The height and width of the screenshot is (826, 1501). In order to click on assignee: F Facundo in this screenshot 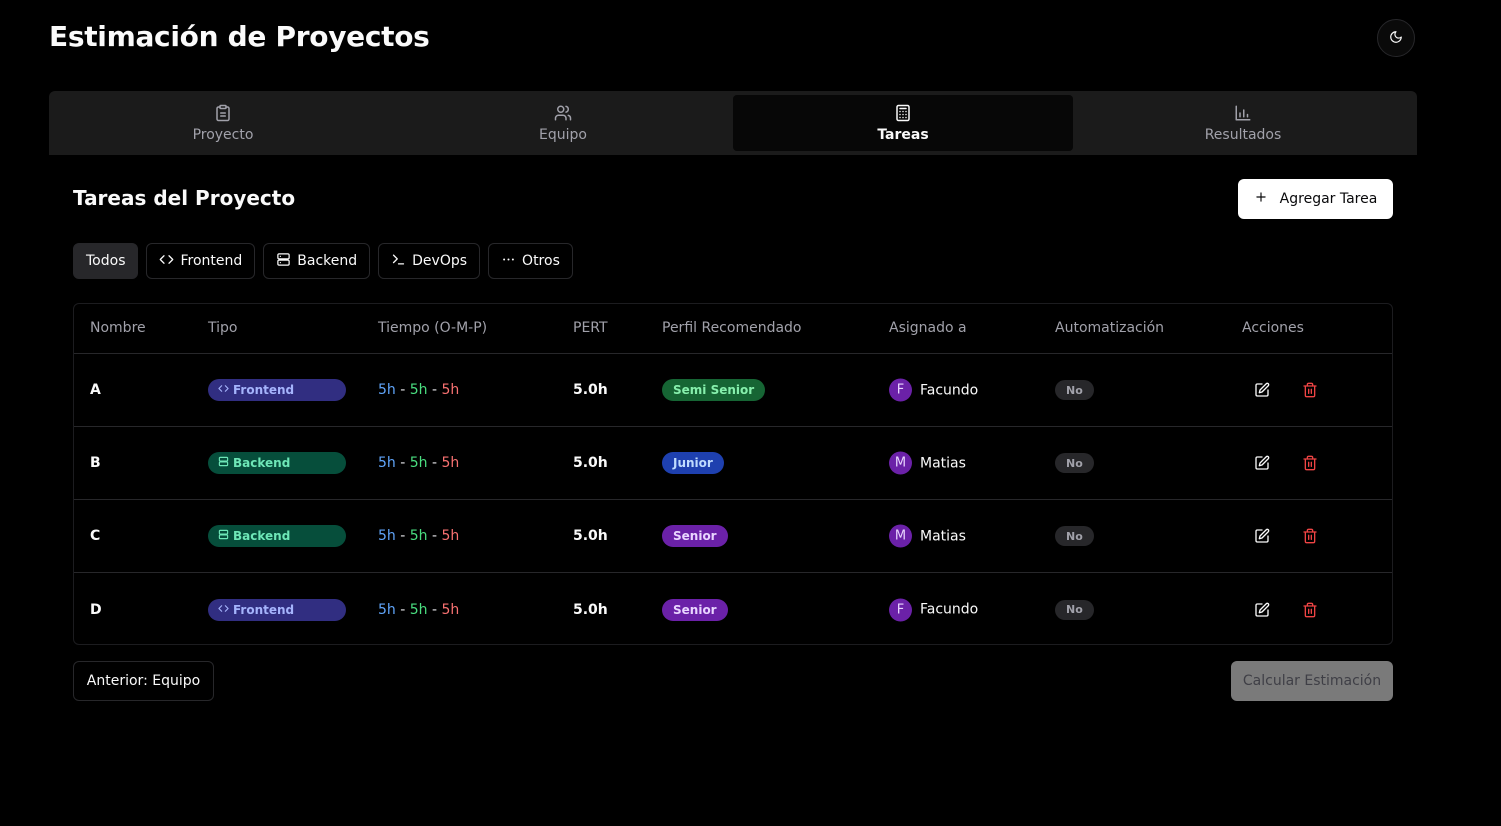, I will do `click(933, 609)`.